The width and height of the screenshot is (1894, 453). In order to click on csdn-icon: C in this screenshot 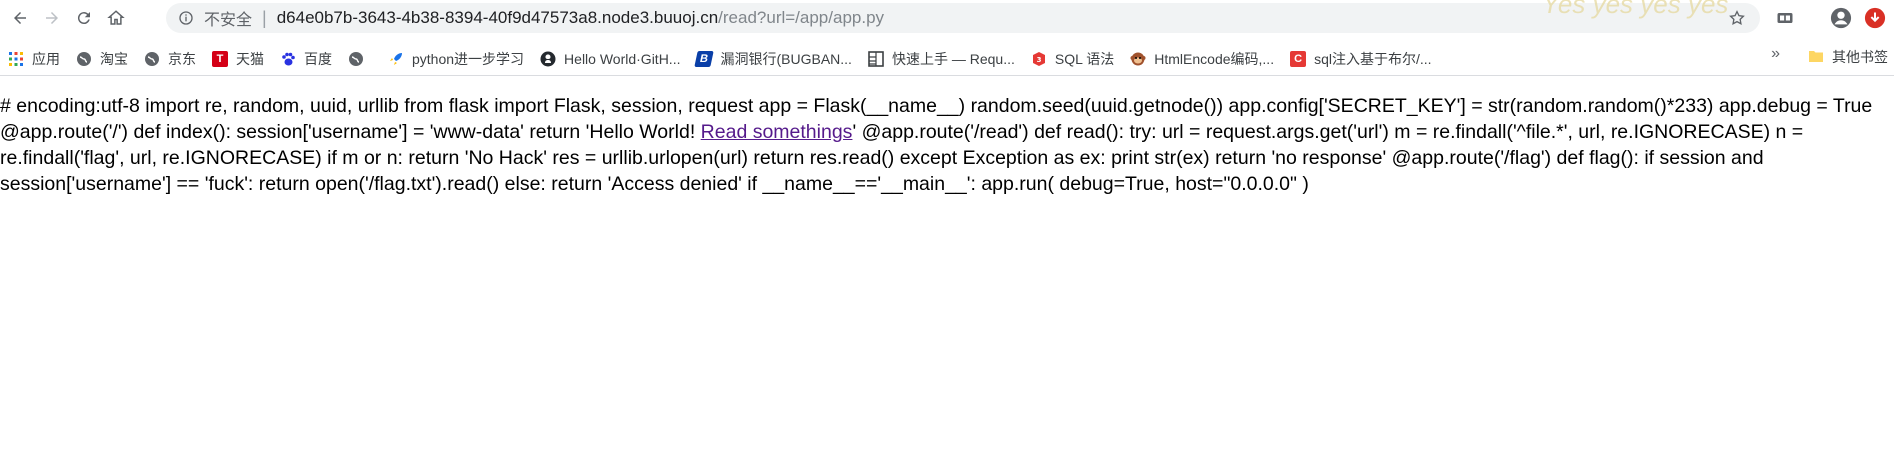, I will do `click(1298, 59)`.